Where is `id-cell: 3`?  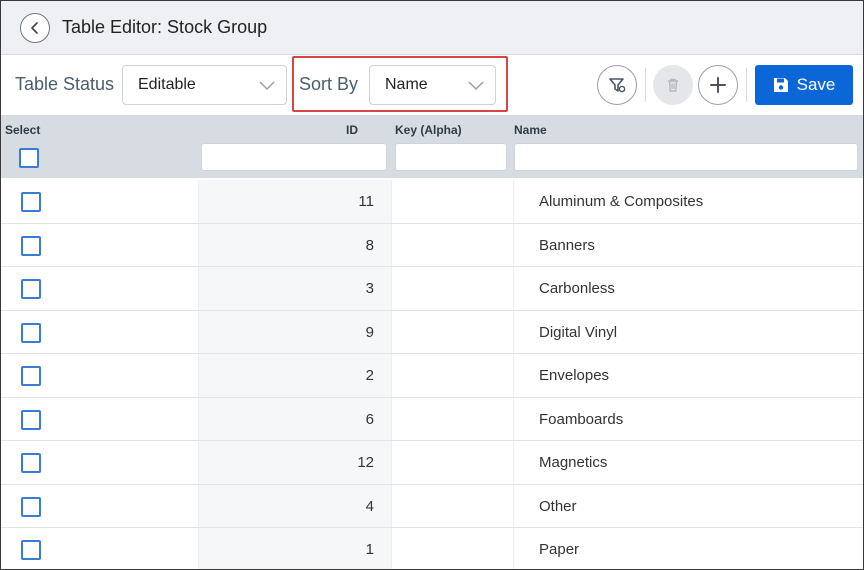
id-cell: 3 is located at coordinates (286, 288).